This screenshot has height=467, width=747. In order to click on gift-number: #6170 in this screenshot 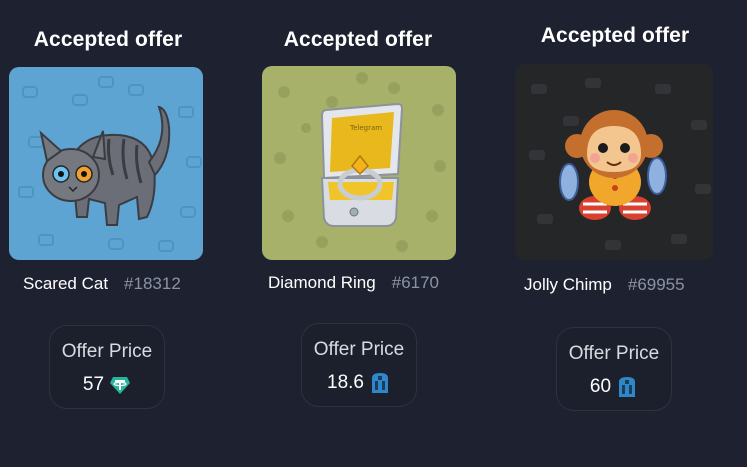, I will do `click(415, 282)`.